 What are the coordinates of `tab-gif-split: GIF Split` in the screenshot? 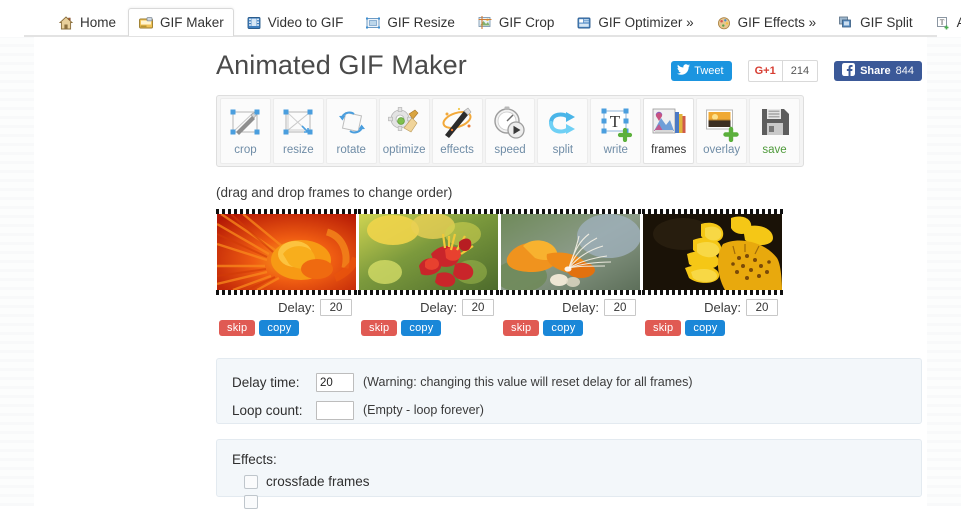 It's located at (875, 22).